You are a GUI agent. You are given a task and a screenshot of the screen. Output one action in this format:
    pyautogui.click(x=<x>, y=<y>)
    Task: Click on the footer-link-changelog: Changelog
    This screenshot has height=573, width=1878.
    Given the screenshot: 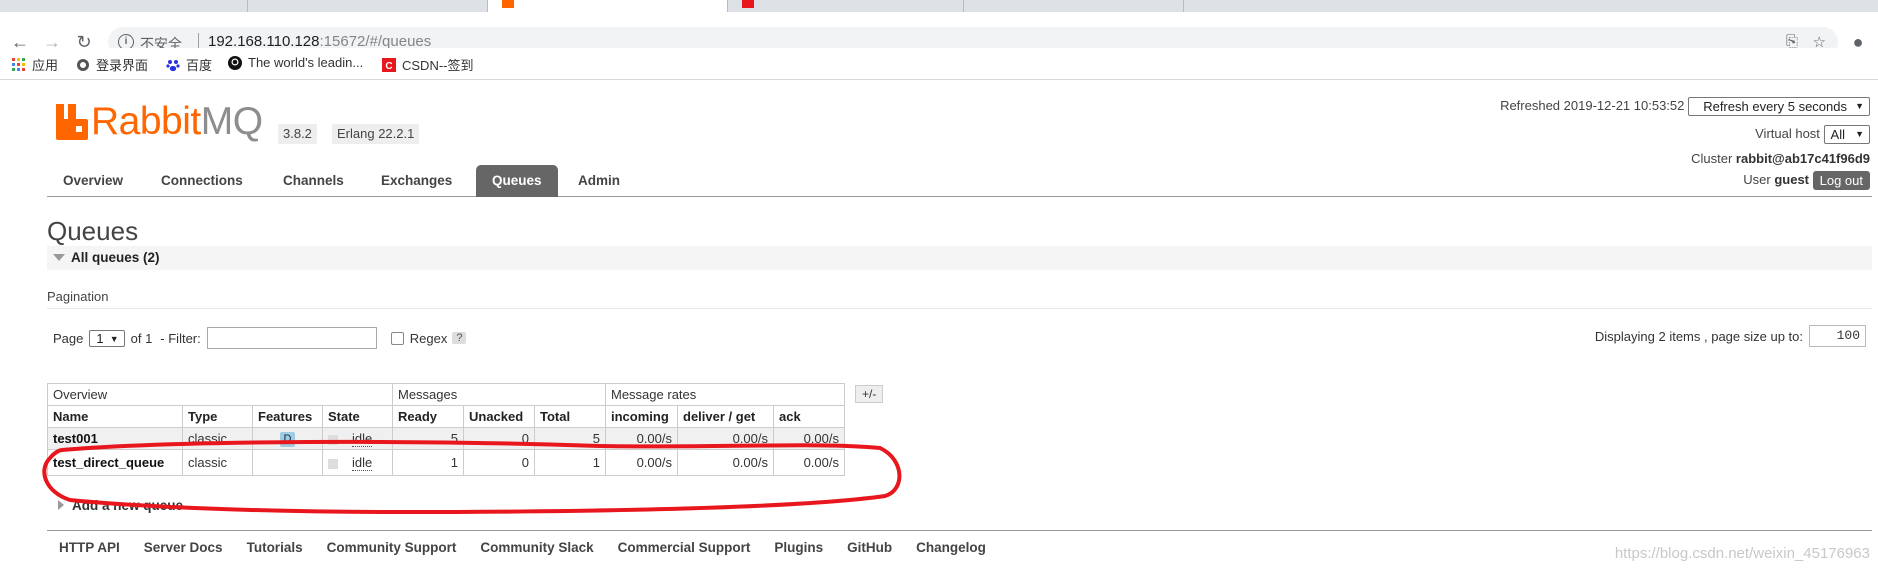 What is the action you would take?
    pyautogui.click(x=951, y=547)
    